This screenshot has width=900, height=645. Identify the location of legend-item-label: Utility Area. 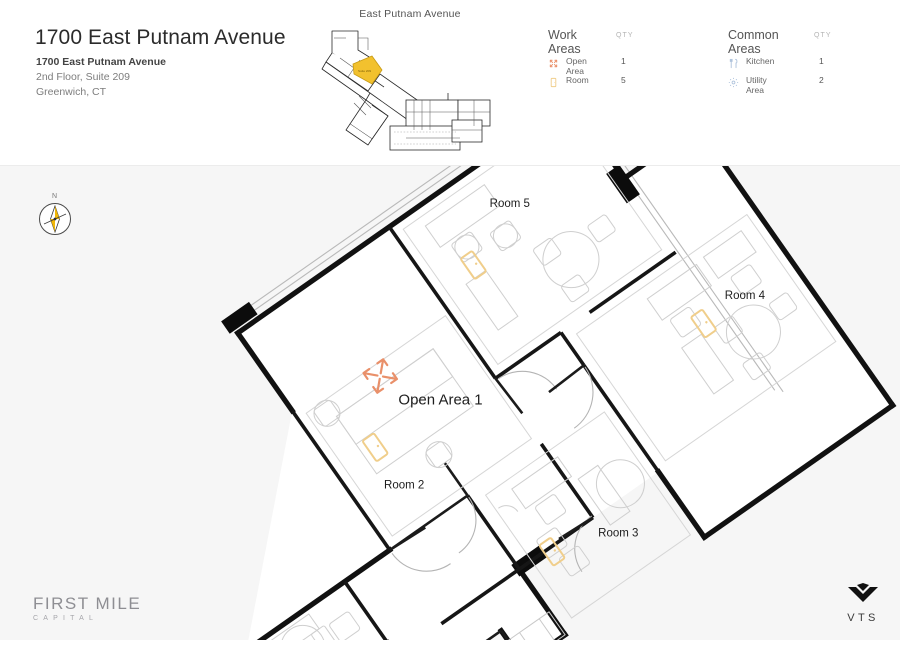
(756, 85).